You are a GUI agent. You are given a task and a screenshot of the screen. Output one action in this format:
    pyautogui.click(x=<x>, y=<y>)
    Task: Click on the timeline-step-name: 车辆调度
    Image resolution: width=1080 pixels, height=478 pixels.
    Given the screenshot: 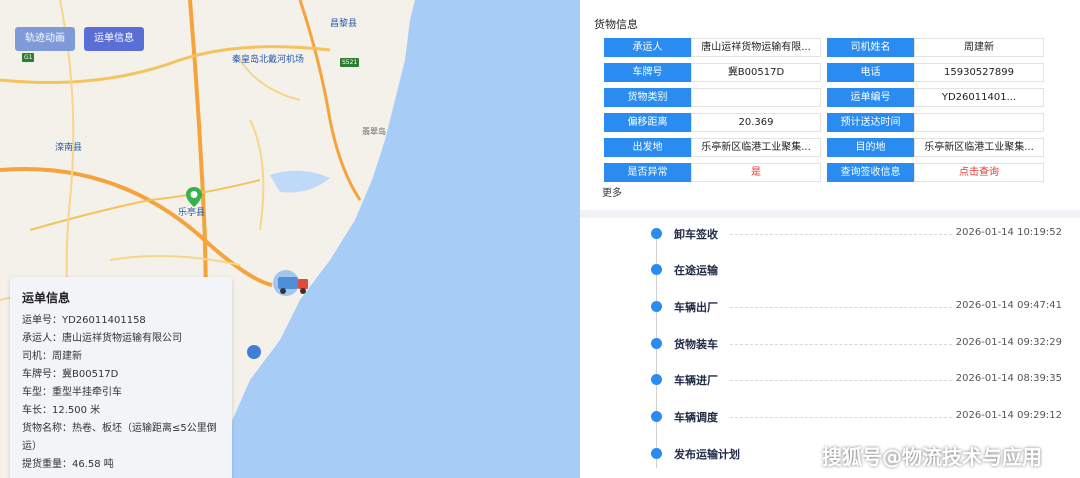 What is the action you would take?
    pyautogui.click(x=696, y=417)
    